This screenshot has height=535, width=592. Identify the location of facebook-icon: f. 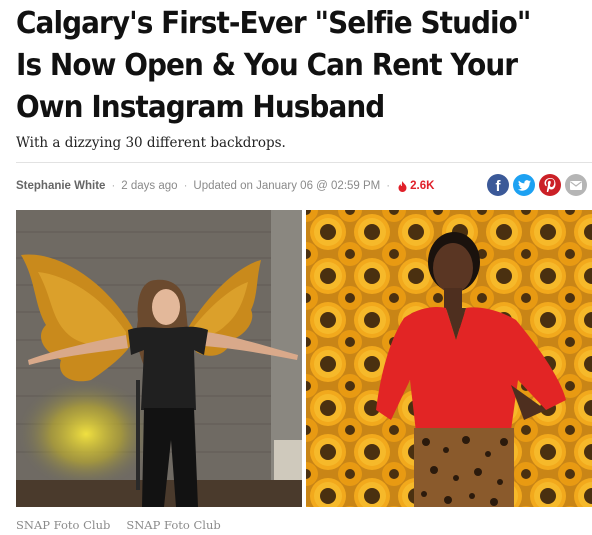
(498, 186).